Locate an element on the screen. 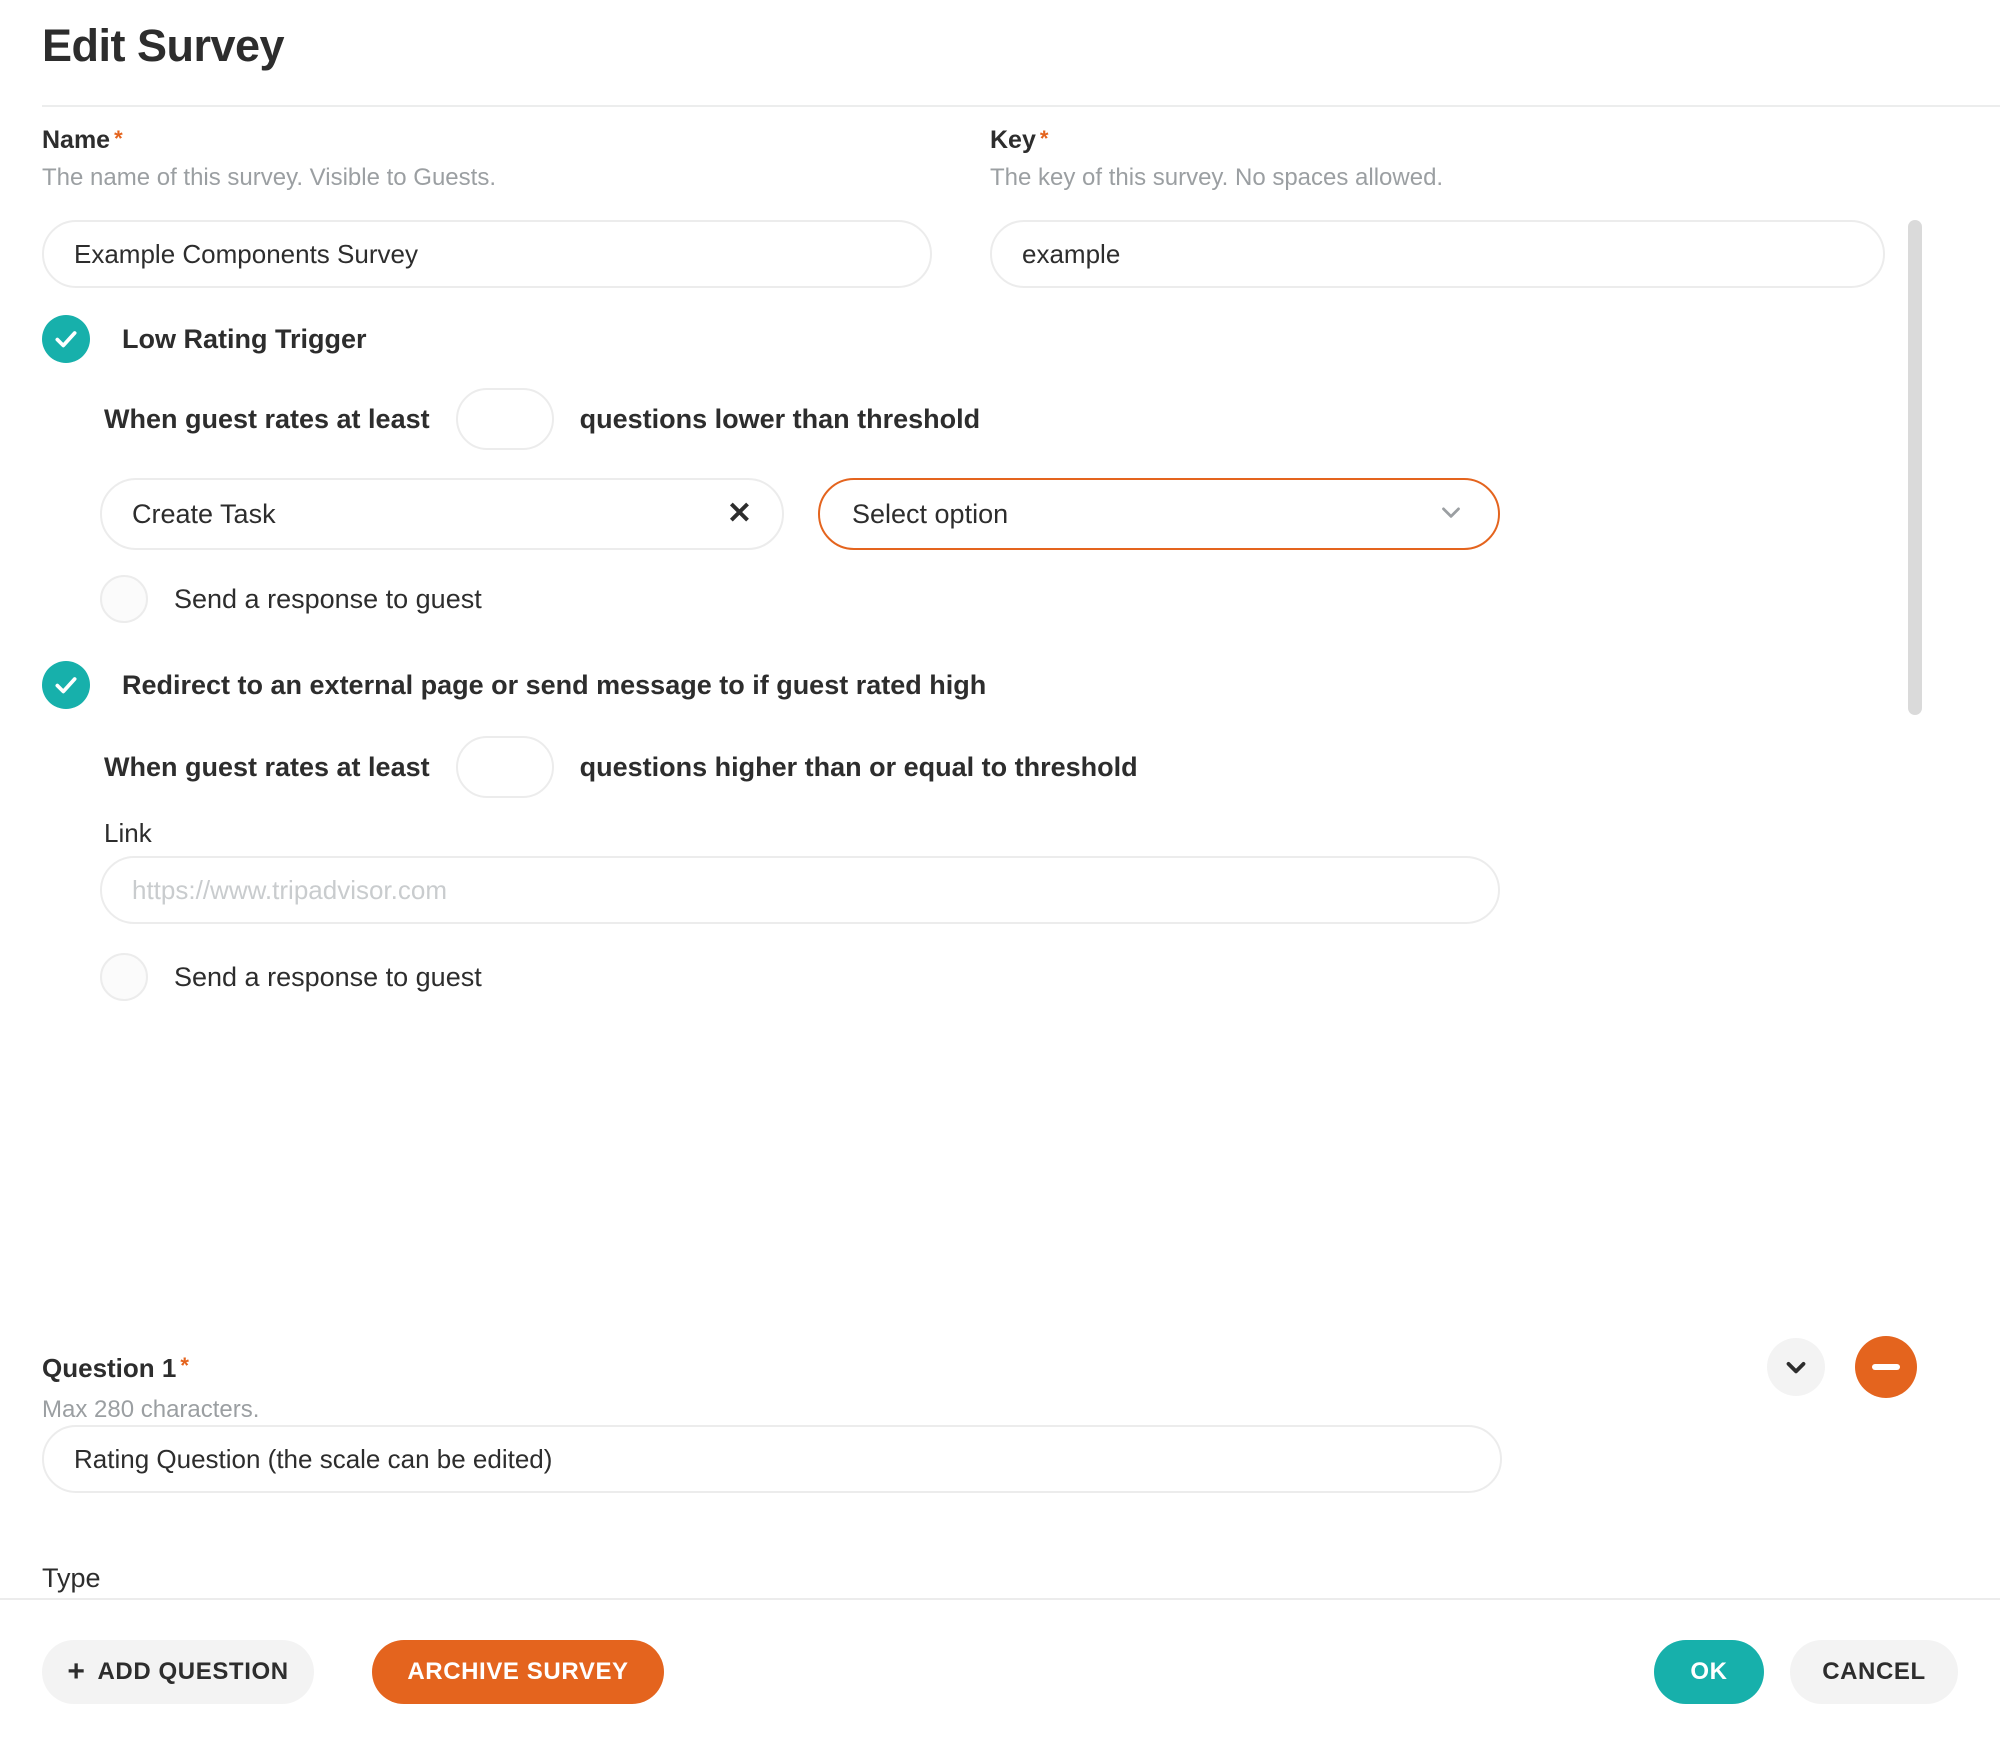 Image resolution: width=2000 pixels, height=1745 pixels. close-icon: ✕ is located at coordinates (731, 514).